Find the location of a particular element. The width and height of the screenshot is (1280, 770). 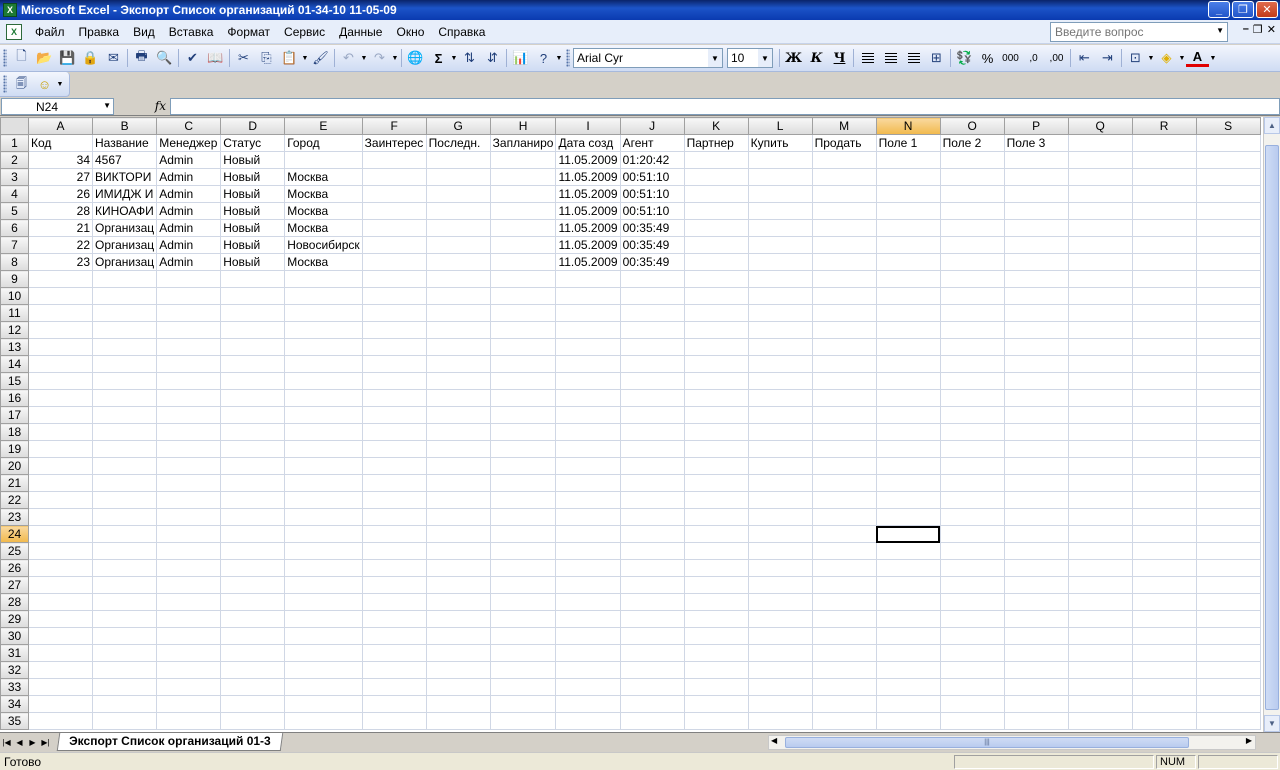

redo-icon: ↷ is located at coordinates (379, 58).